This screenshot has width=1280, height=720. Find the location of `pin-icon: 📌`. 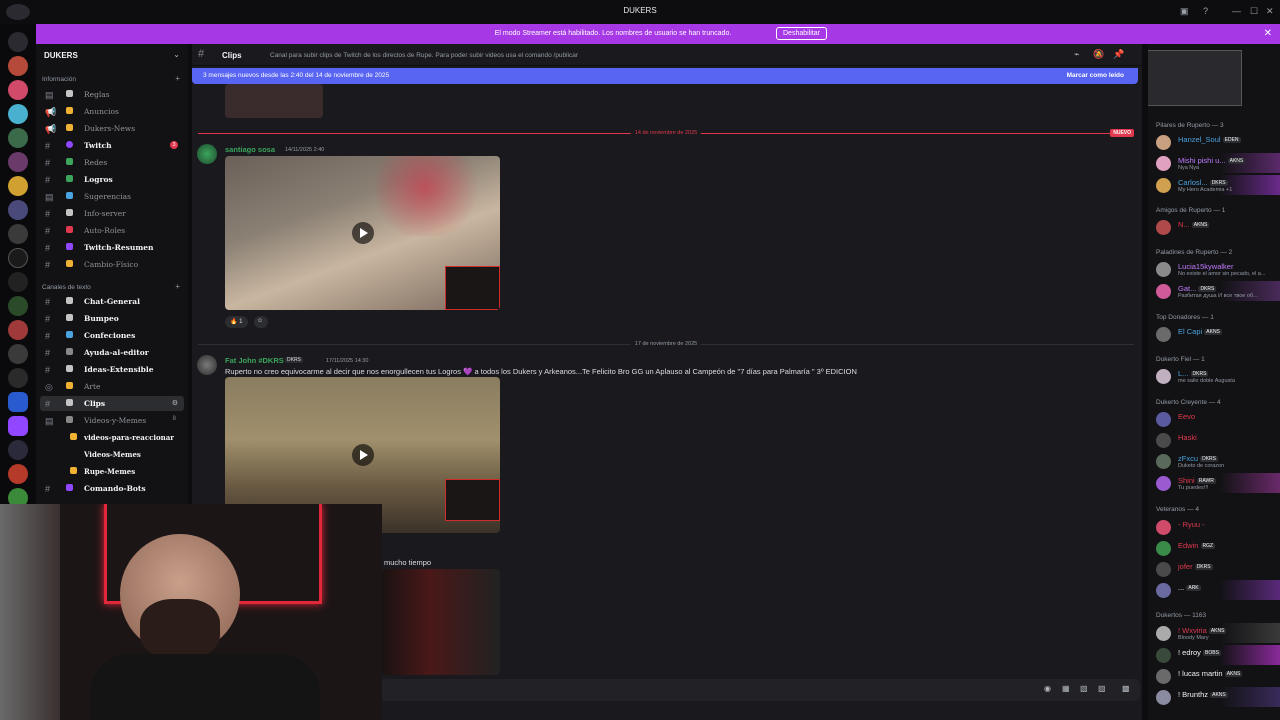

pin-icon: 📌 is located at coordinates (1118, 54).